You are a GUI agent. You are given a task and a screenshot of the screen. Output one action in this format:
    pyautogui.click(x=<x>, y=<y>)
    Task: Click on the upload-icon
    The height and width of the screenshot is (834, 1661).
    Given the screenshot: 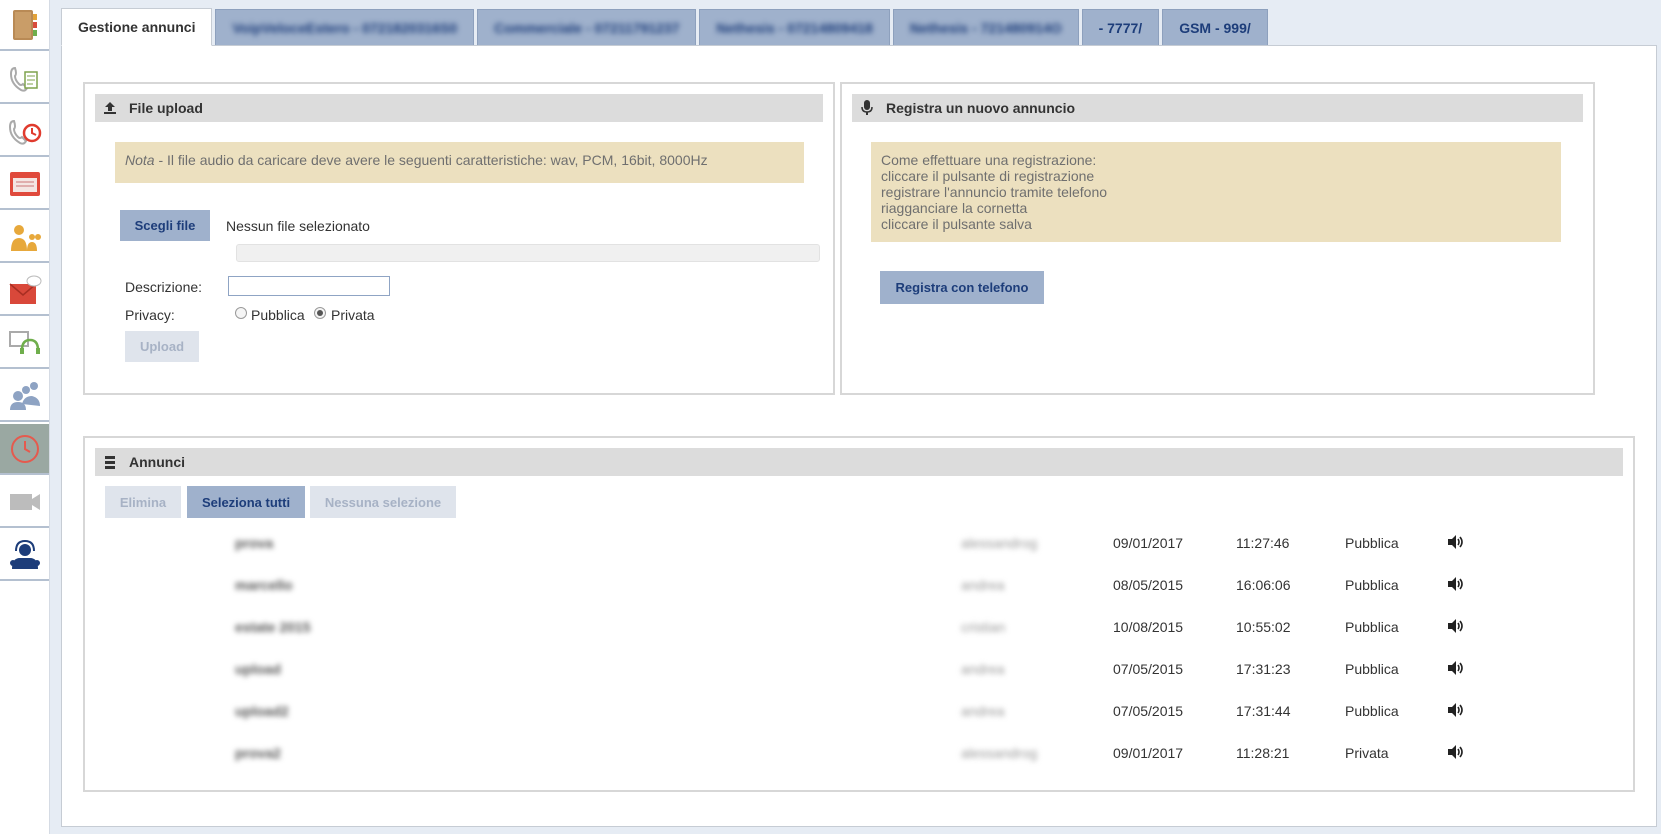 What is the action you would take?
    pyautogui.click(x=110, y=108)
    